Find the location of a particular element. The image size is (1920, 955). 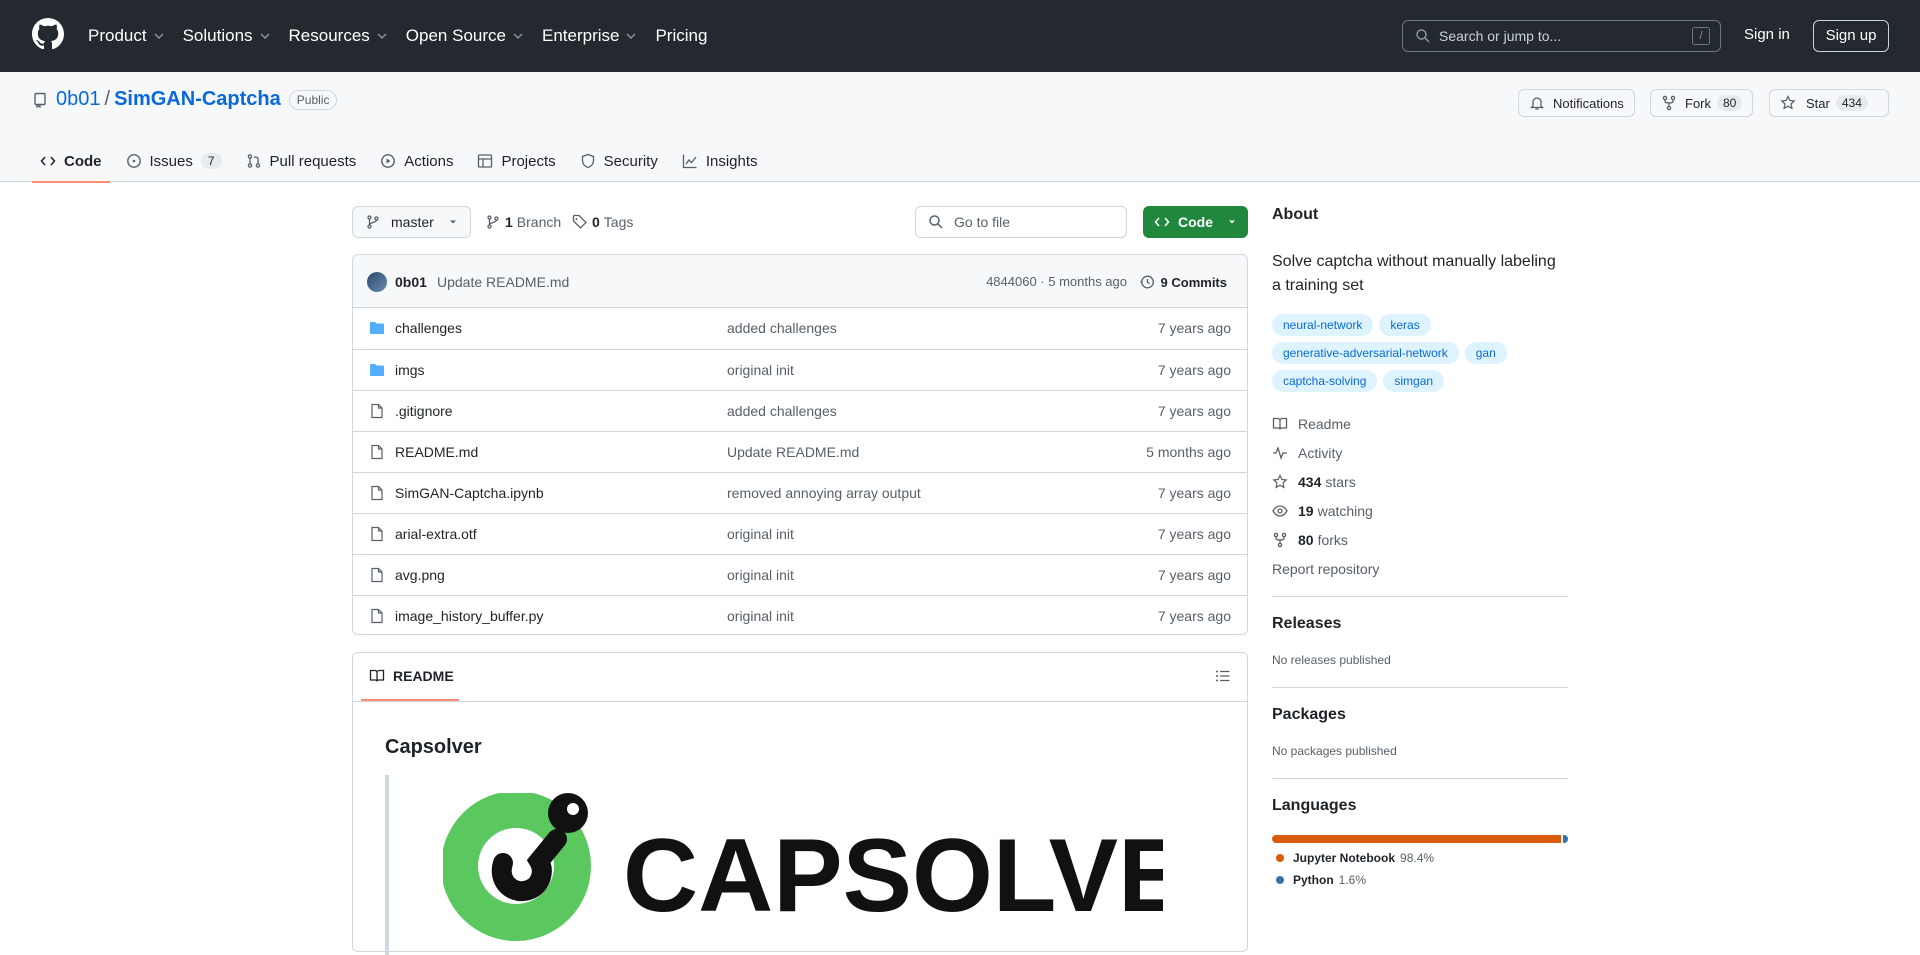

file-row: imgs original init 7 years ago is located at coordinates (800, 369).